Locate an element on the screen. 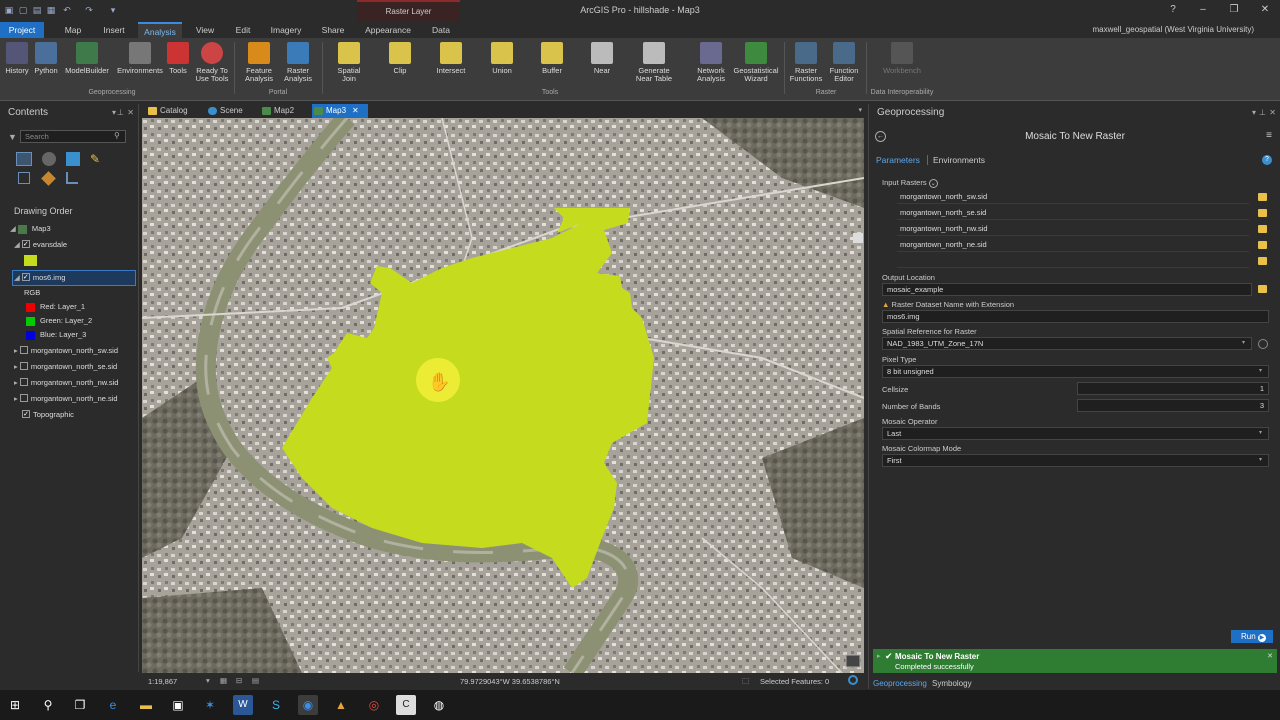  clip-button: Clip is located at coordinates (400, 58).